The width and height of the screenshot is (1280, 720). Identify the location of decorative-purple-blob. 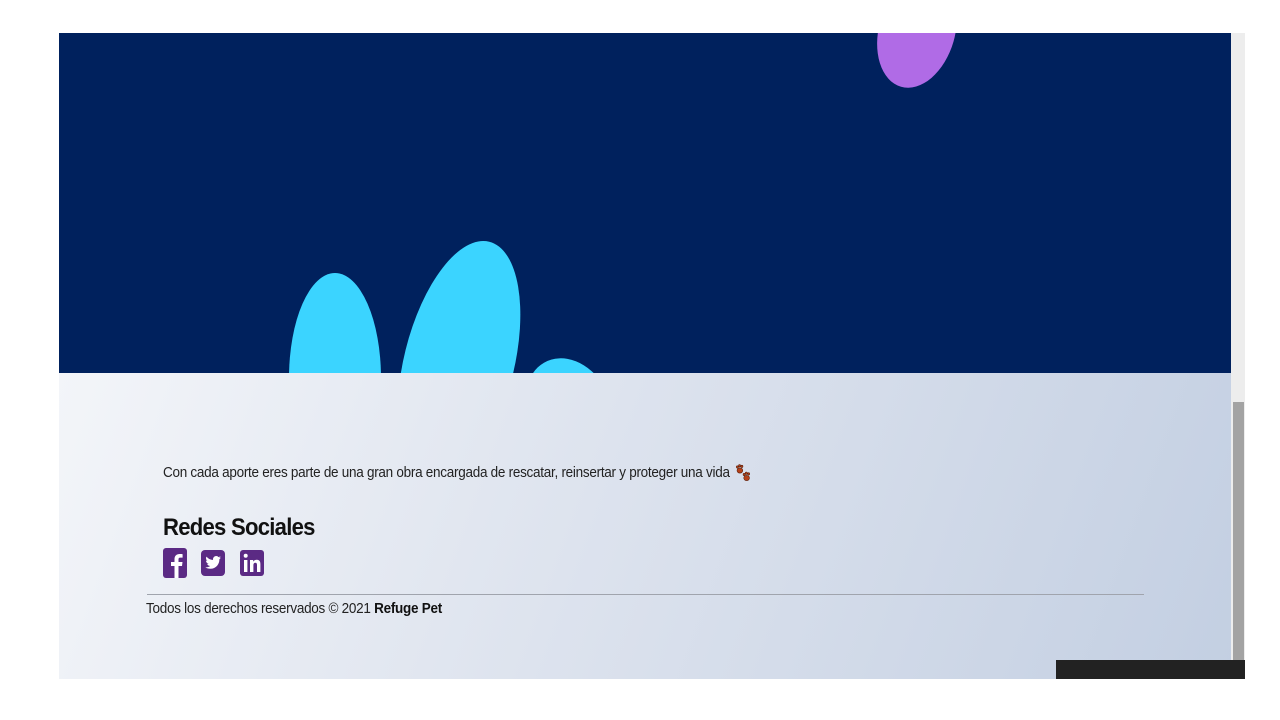
(917, 65).